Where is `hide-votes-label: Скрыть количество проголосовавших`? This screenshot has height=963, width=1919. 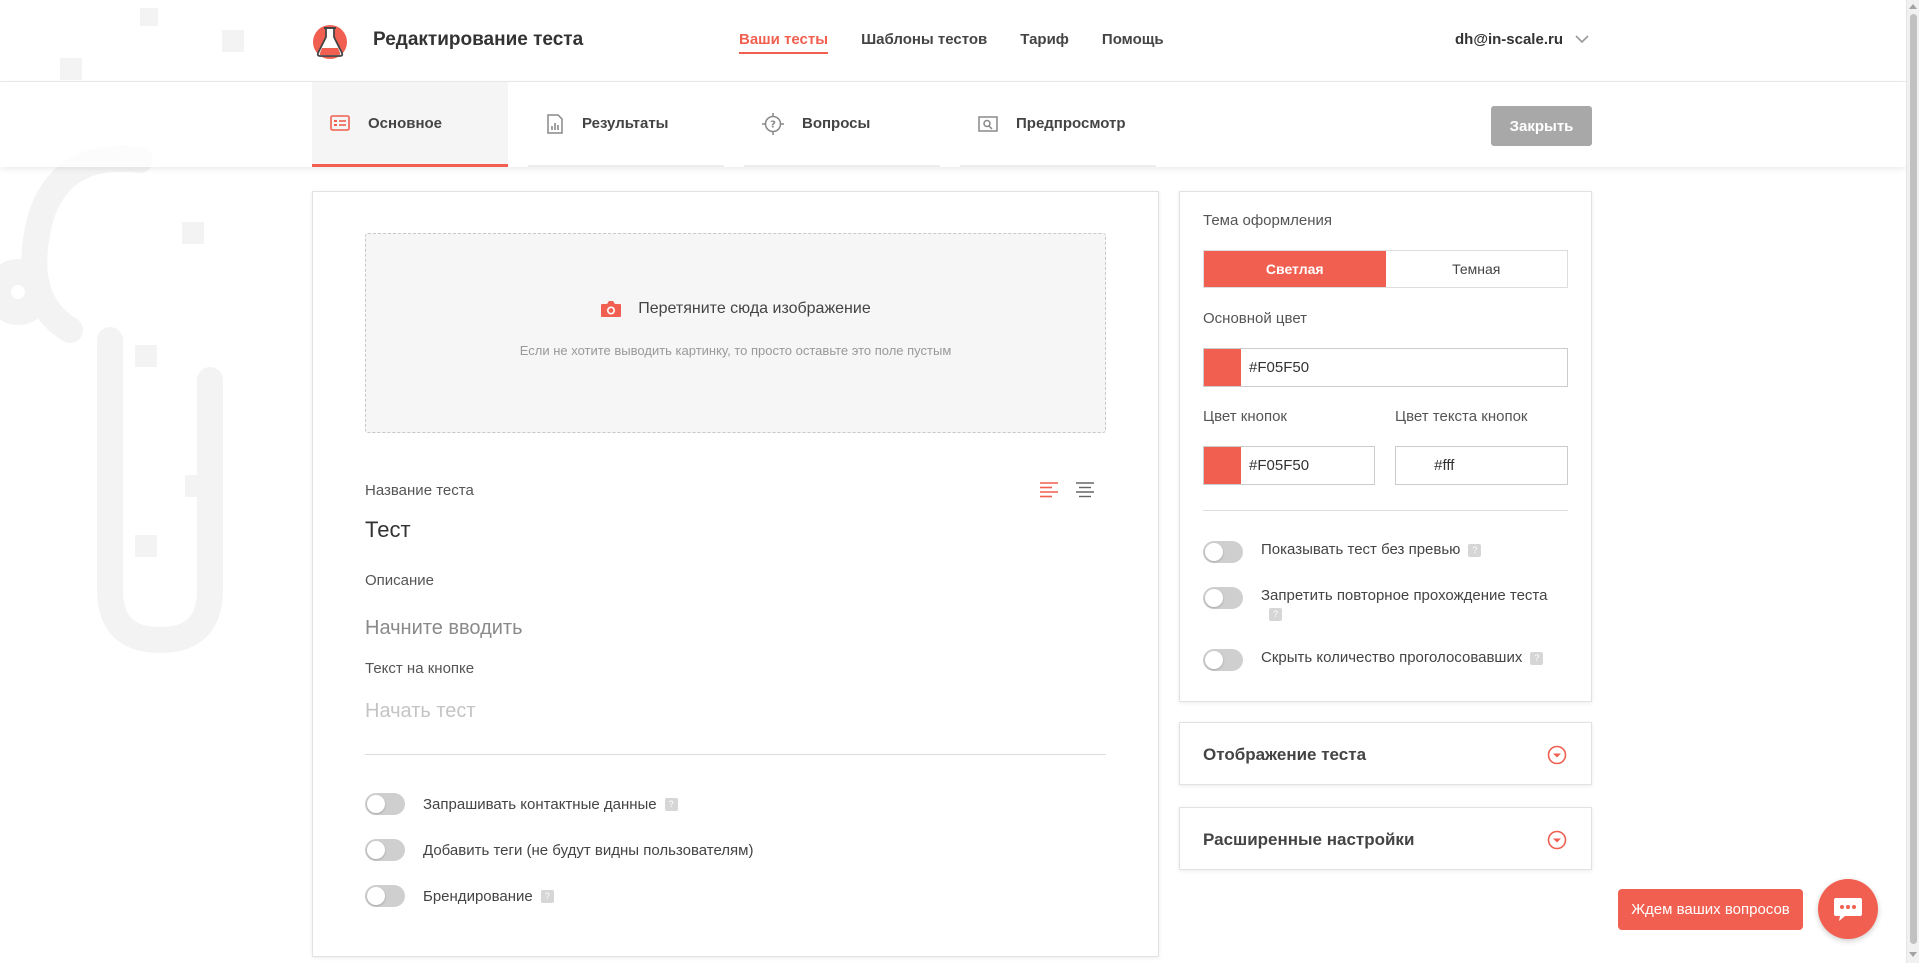 hide-votes-label: Скрыть количество проголосовавших is located at coordinates (1392, 657).